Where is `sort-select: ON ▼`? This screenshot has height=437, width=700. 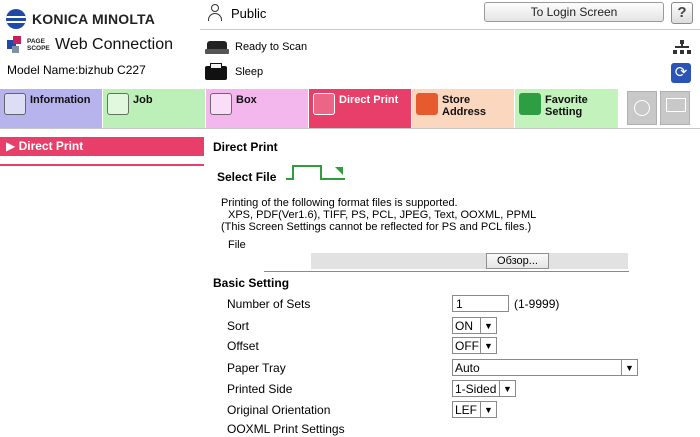
sort-select: ON ▼ is located at coordinates (474, 325).